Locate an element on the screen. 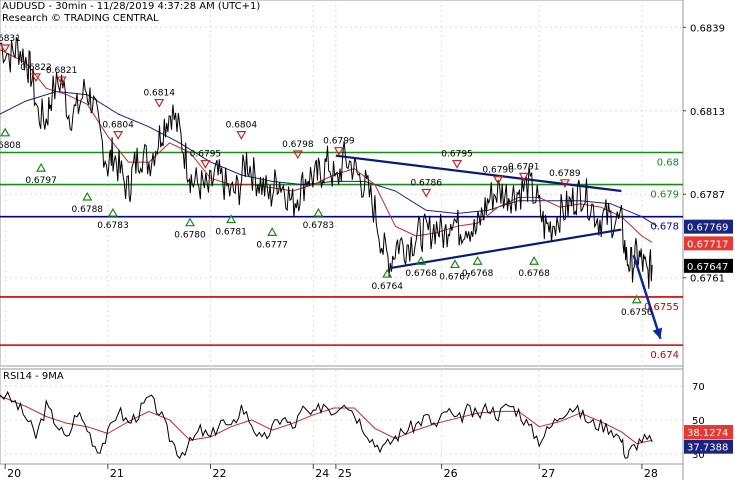  x-tick-label: 24 is located at coordinates (322, 473).